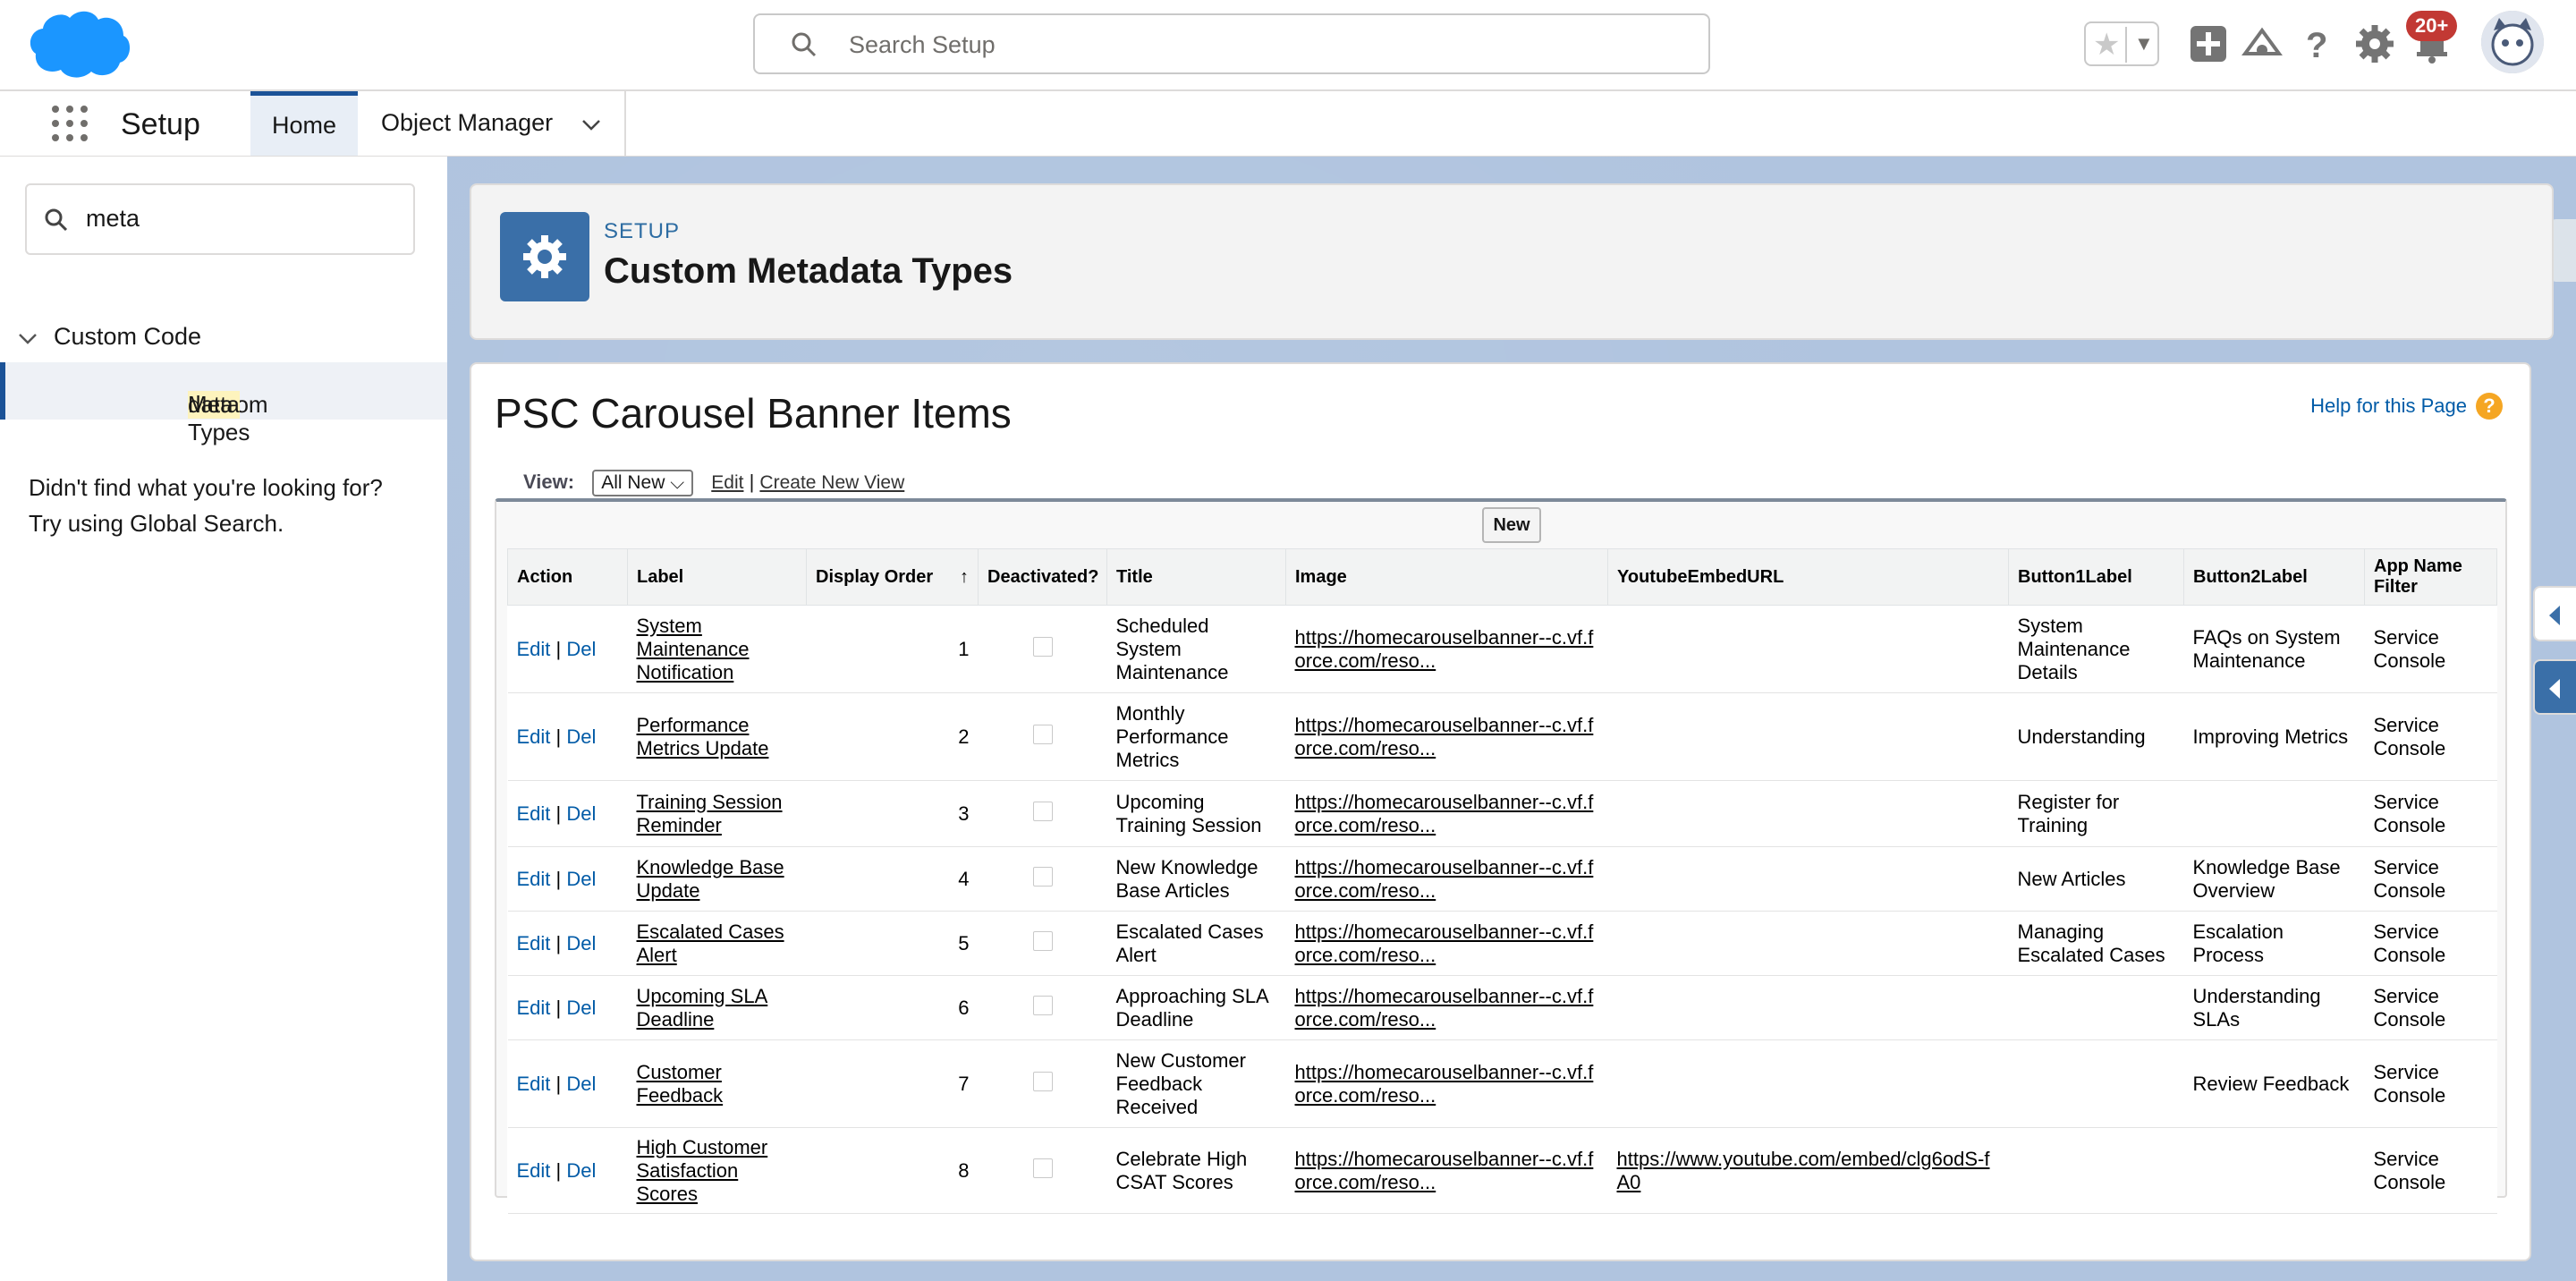 The height and width of the screenshot is (1281, 2576). Describe the element at coordinates (710, 813) in the screenshot. I see `record-label-link: Training Session Reminder` at that location.